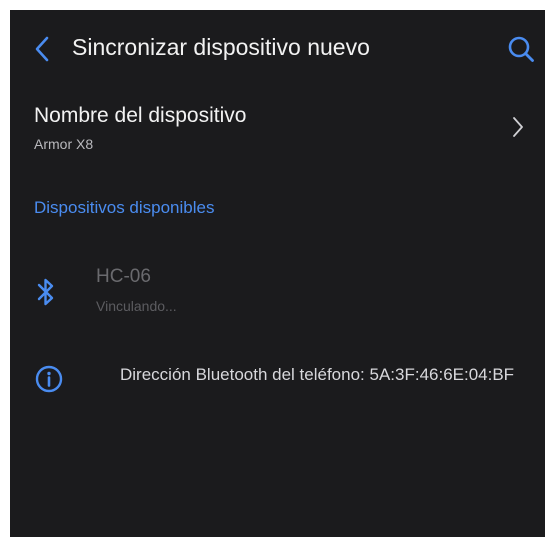 This screenshot has height=537, width=545. I want to click on back-button, so click(42, 49).